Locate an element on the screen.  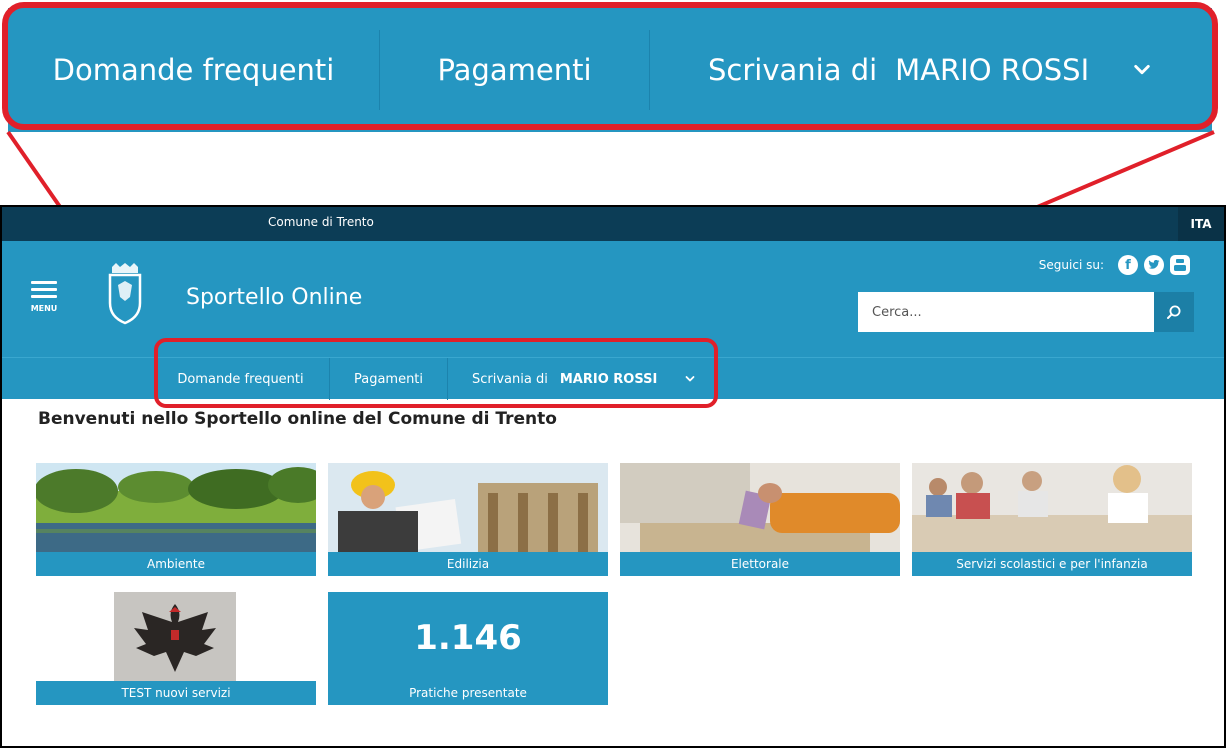
zoom-desk-prefix: Scrivania di is located at coordinates (793, 70).